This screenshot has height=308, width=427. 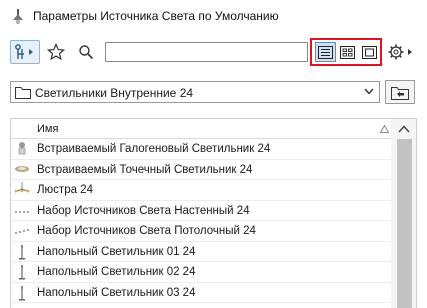 What do you see at coordinates (145, 169) in the screenshot?
I see `list-item-label: Встраиваемый Точечный Светильник 24` at bounding box center [145, 169].